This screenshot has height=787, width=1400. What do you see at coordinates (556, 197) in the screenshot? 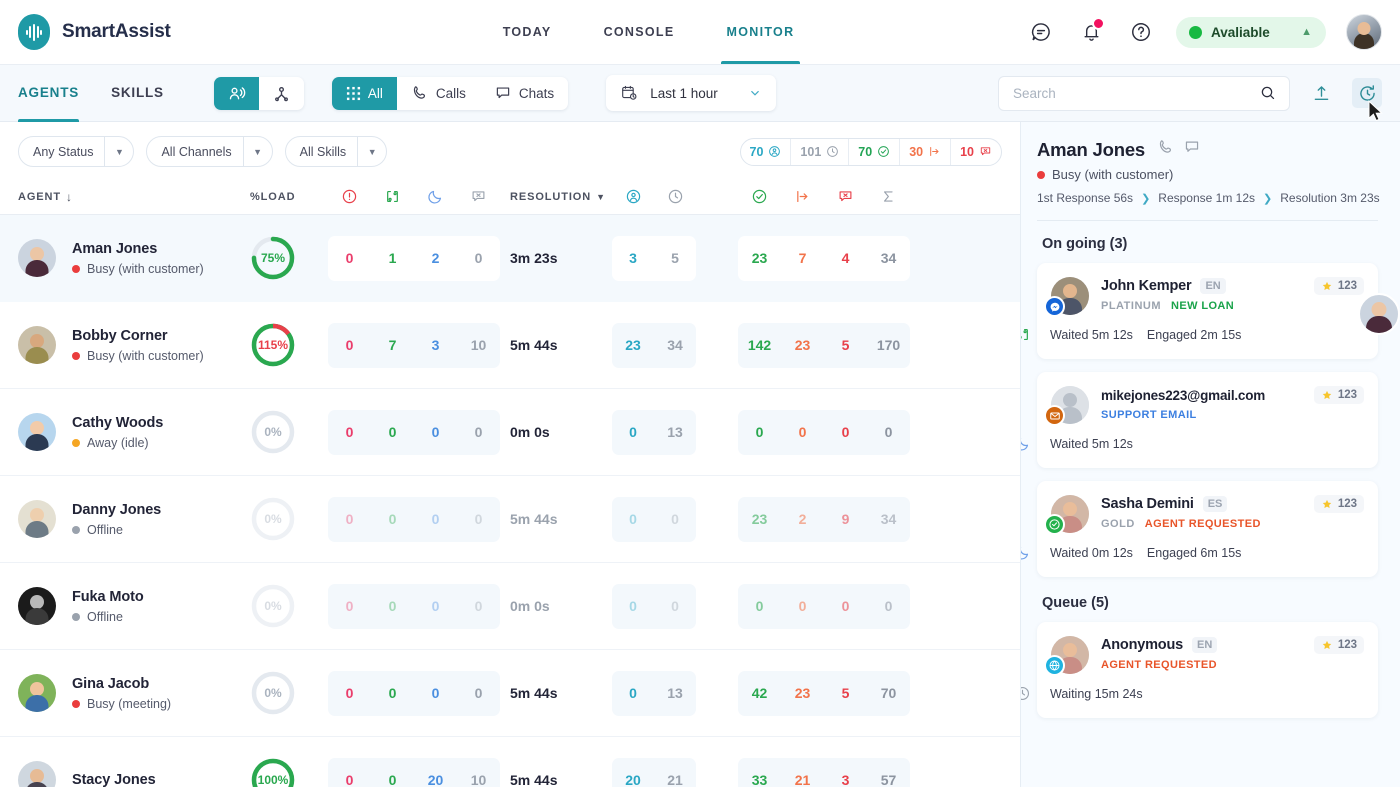
I see `column-header-resolution: RESOLUTION ▼` at bounding box center [556, 197].